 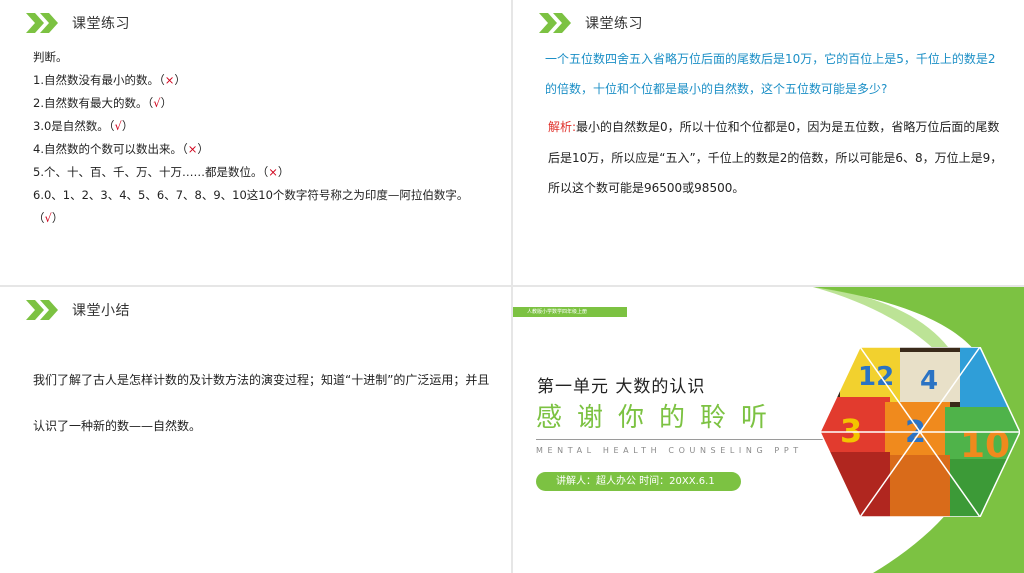 What do you see at coordinates (109, 80) in the screenshot?
I see `list-item: 1.自然数没有最小的数。（×）` at bounding box center [109, 80].